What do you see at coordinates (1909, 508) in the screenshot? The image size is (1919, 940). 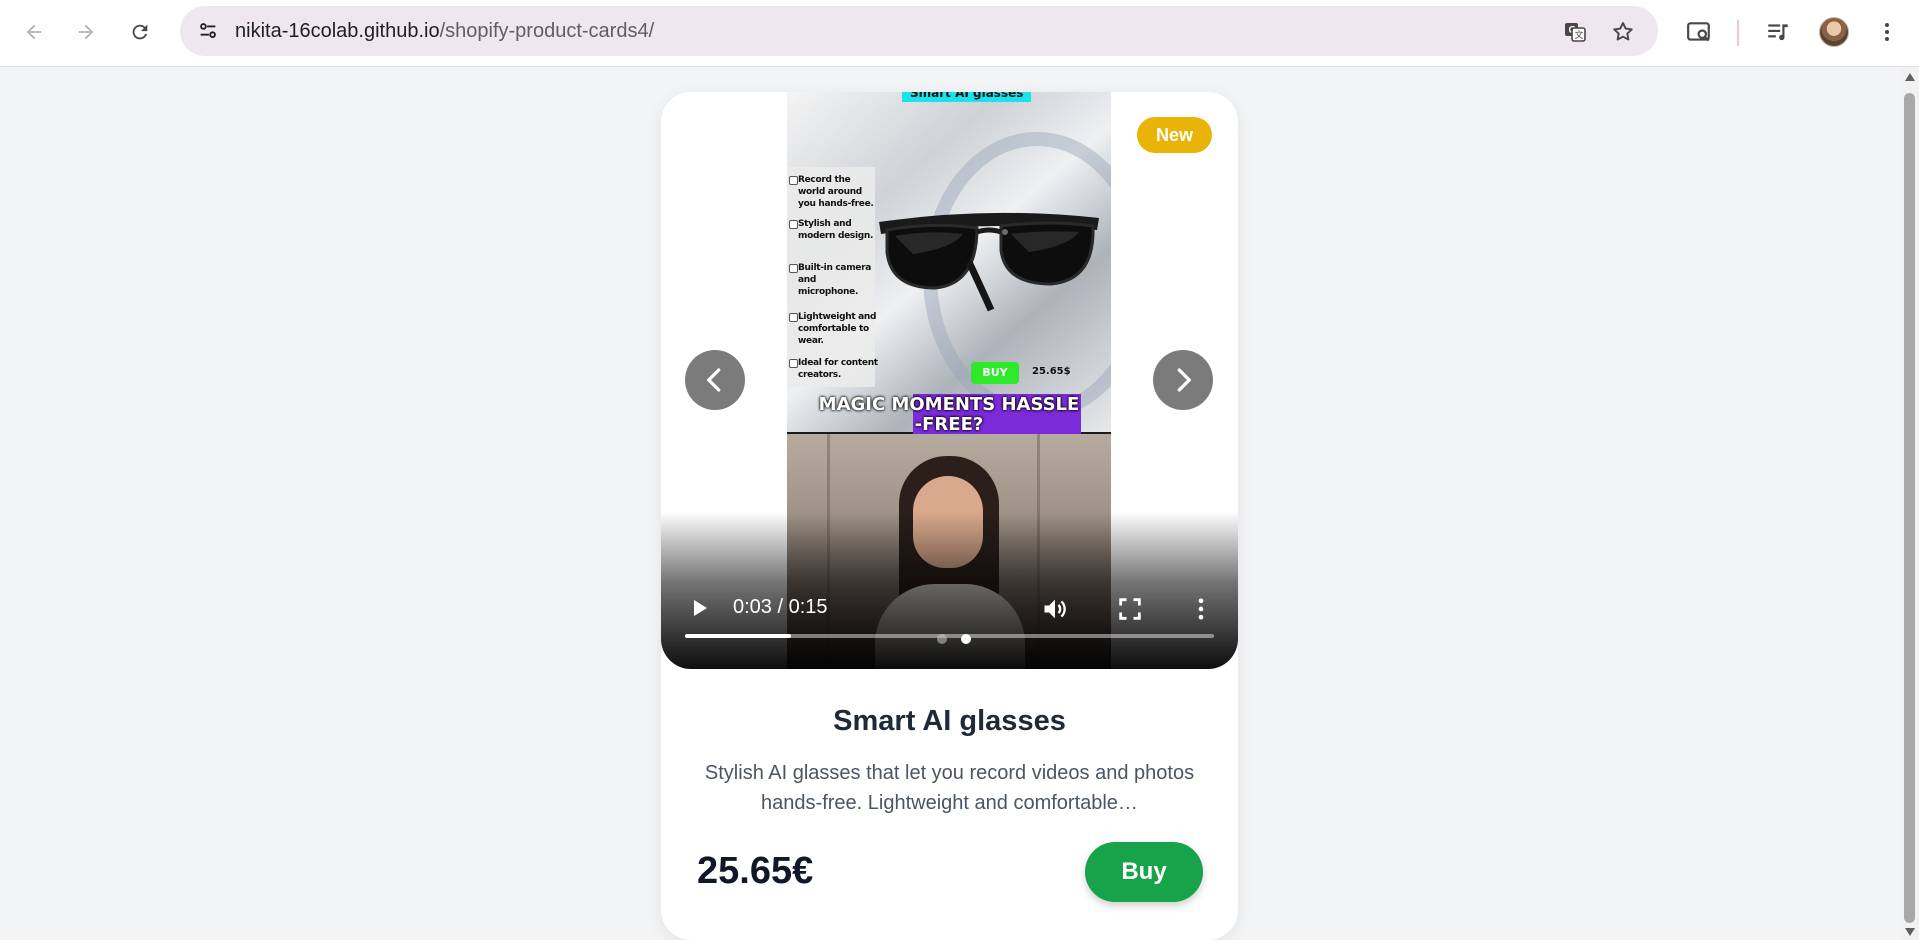 I see `scrollbar-thumb` at bounding box center [1909, 508].